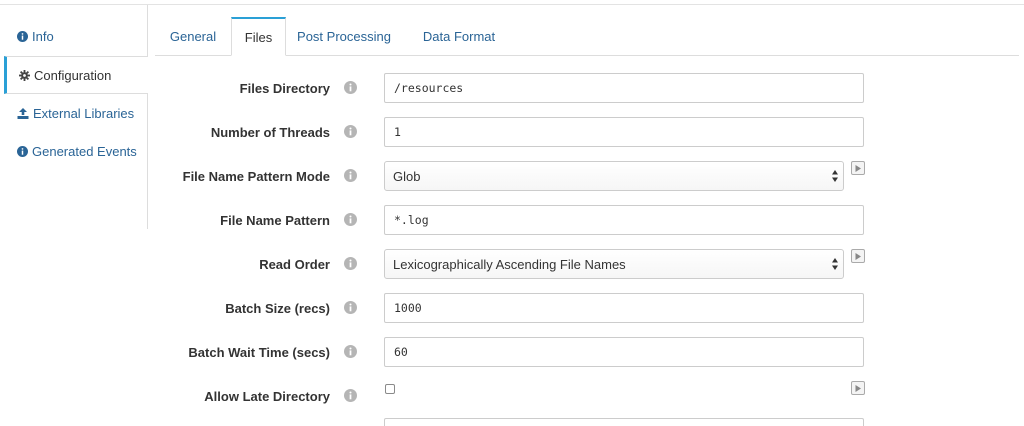 Image resolution: width=1024 pixels, height=426 pixels. I want to click on batch-wait-time-label: Batch Wait Time (secs), so click(259, 352).